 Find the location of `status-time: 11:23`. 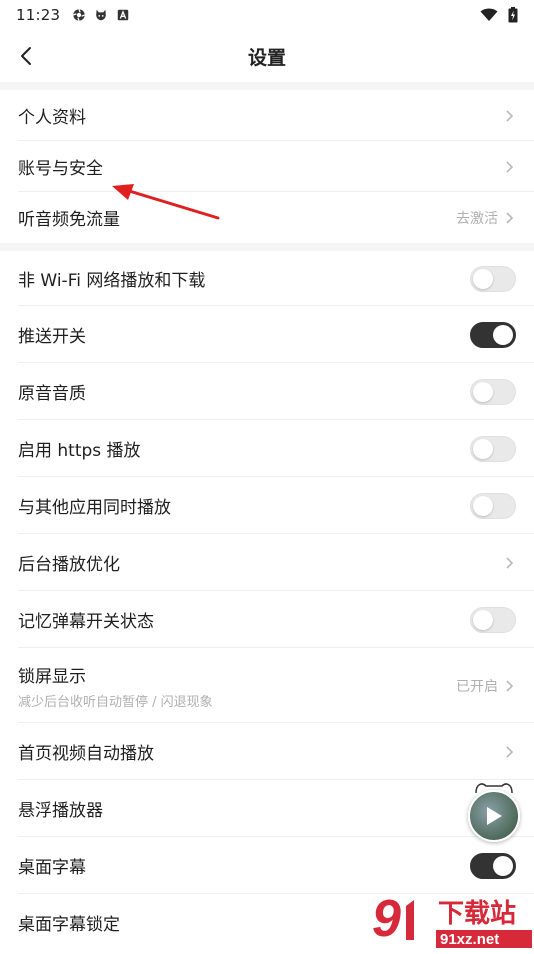

status-time: 11:23 is located at coordinates (38, 15).